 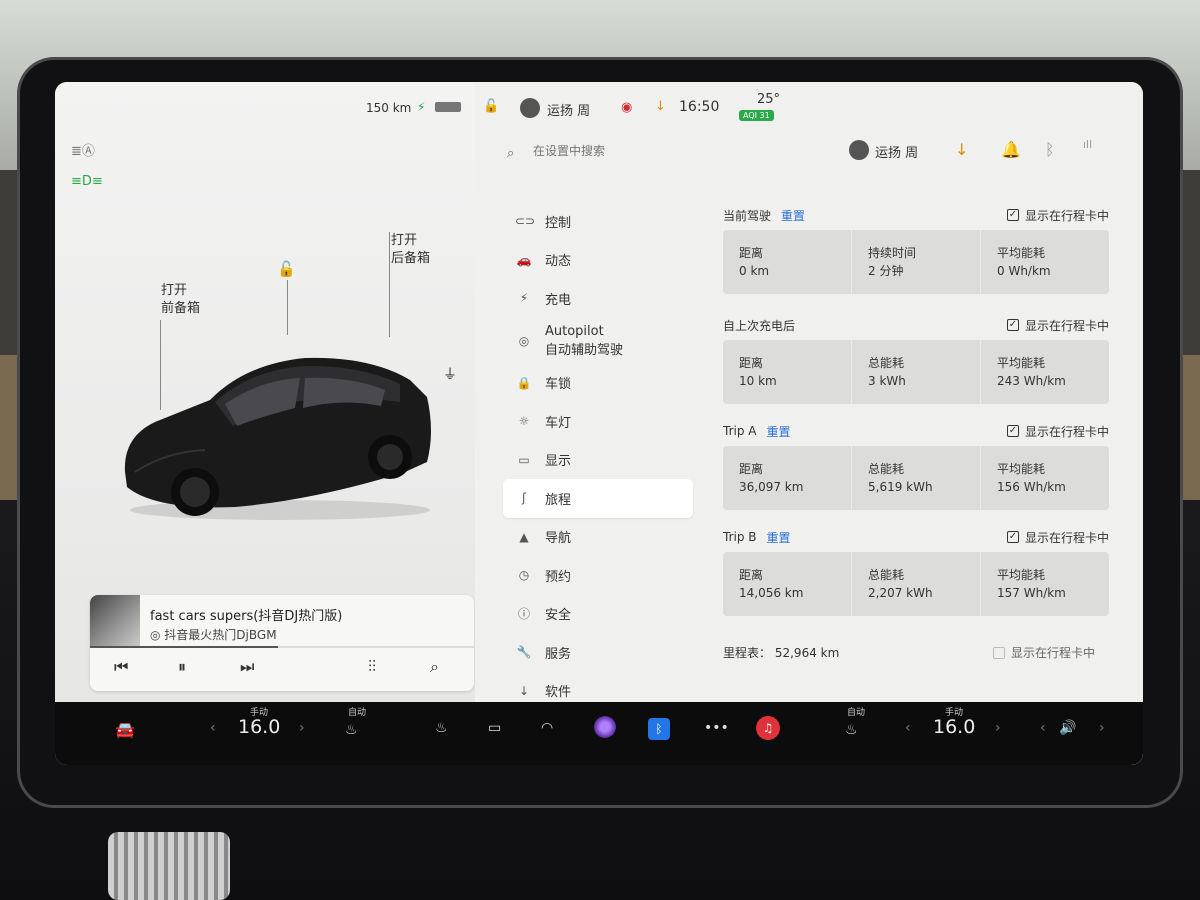 I want to click on menu-item-label: 服务, so click(x=558, y=652).